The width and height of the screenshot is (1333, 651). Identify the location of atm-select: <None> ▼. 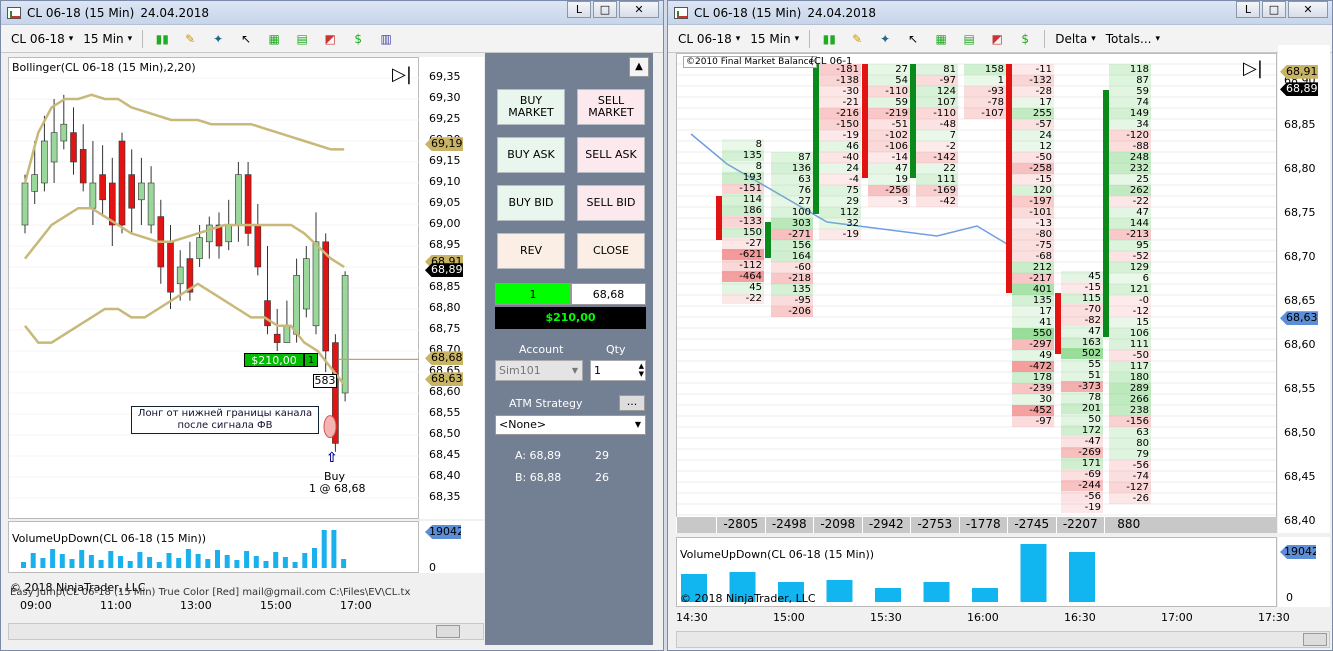
(570, 425).